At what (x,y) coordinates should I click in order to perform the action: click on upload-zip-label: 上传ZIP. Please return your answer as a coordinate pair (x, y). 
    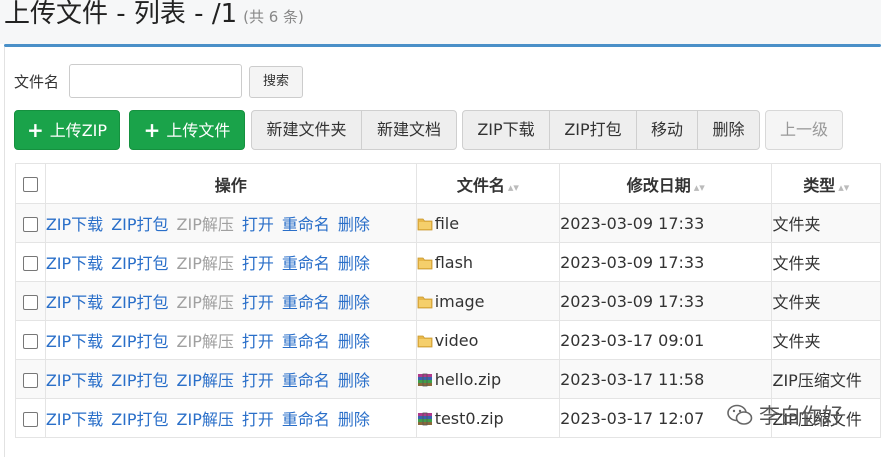
    Looking at the image, I should click on (78, 130).